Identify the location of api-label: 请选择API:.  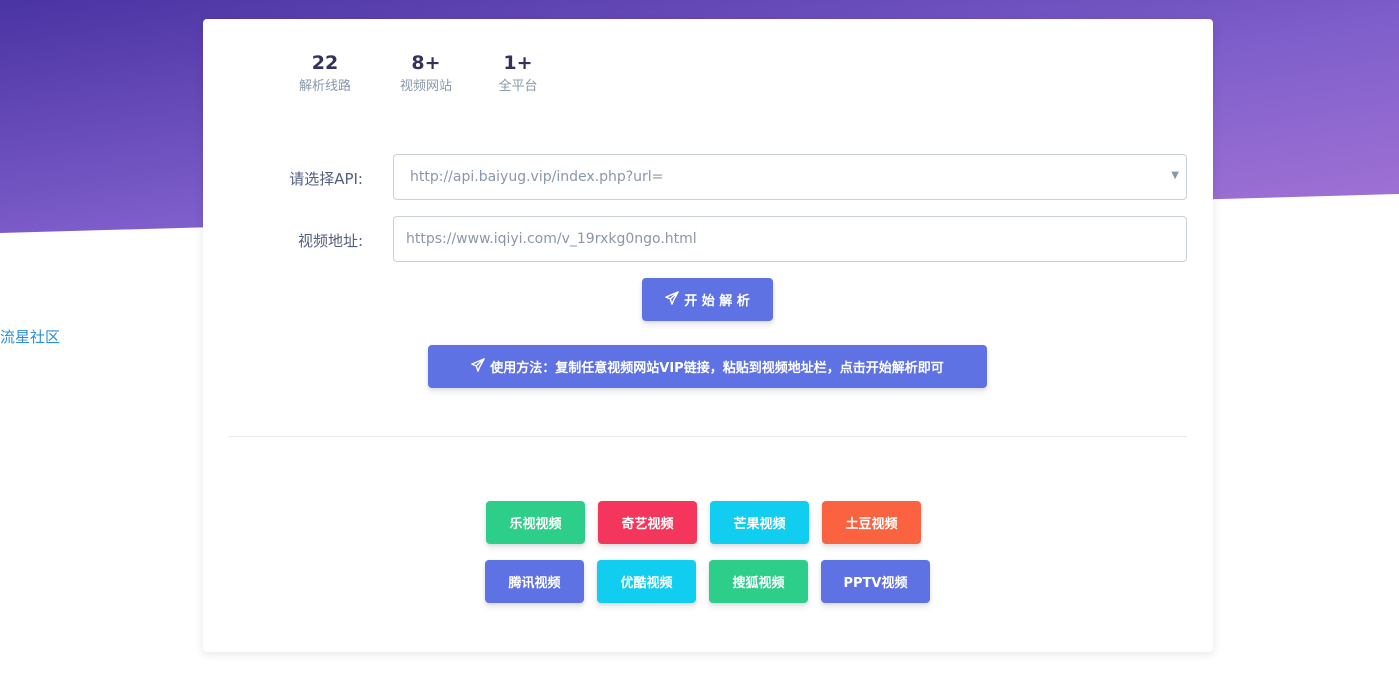
(326, 179).